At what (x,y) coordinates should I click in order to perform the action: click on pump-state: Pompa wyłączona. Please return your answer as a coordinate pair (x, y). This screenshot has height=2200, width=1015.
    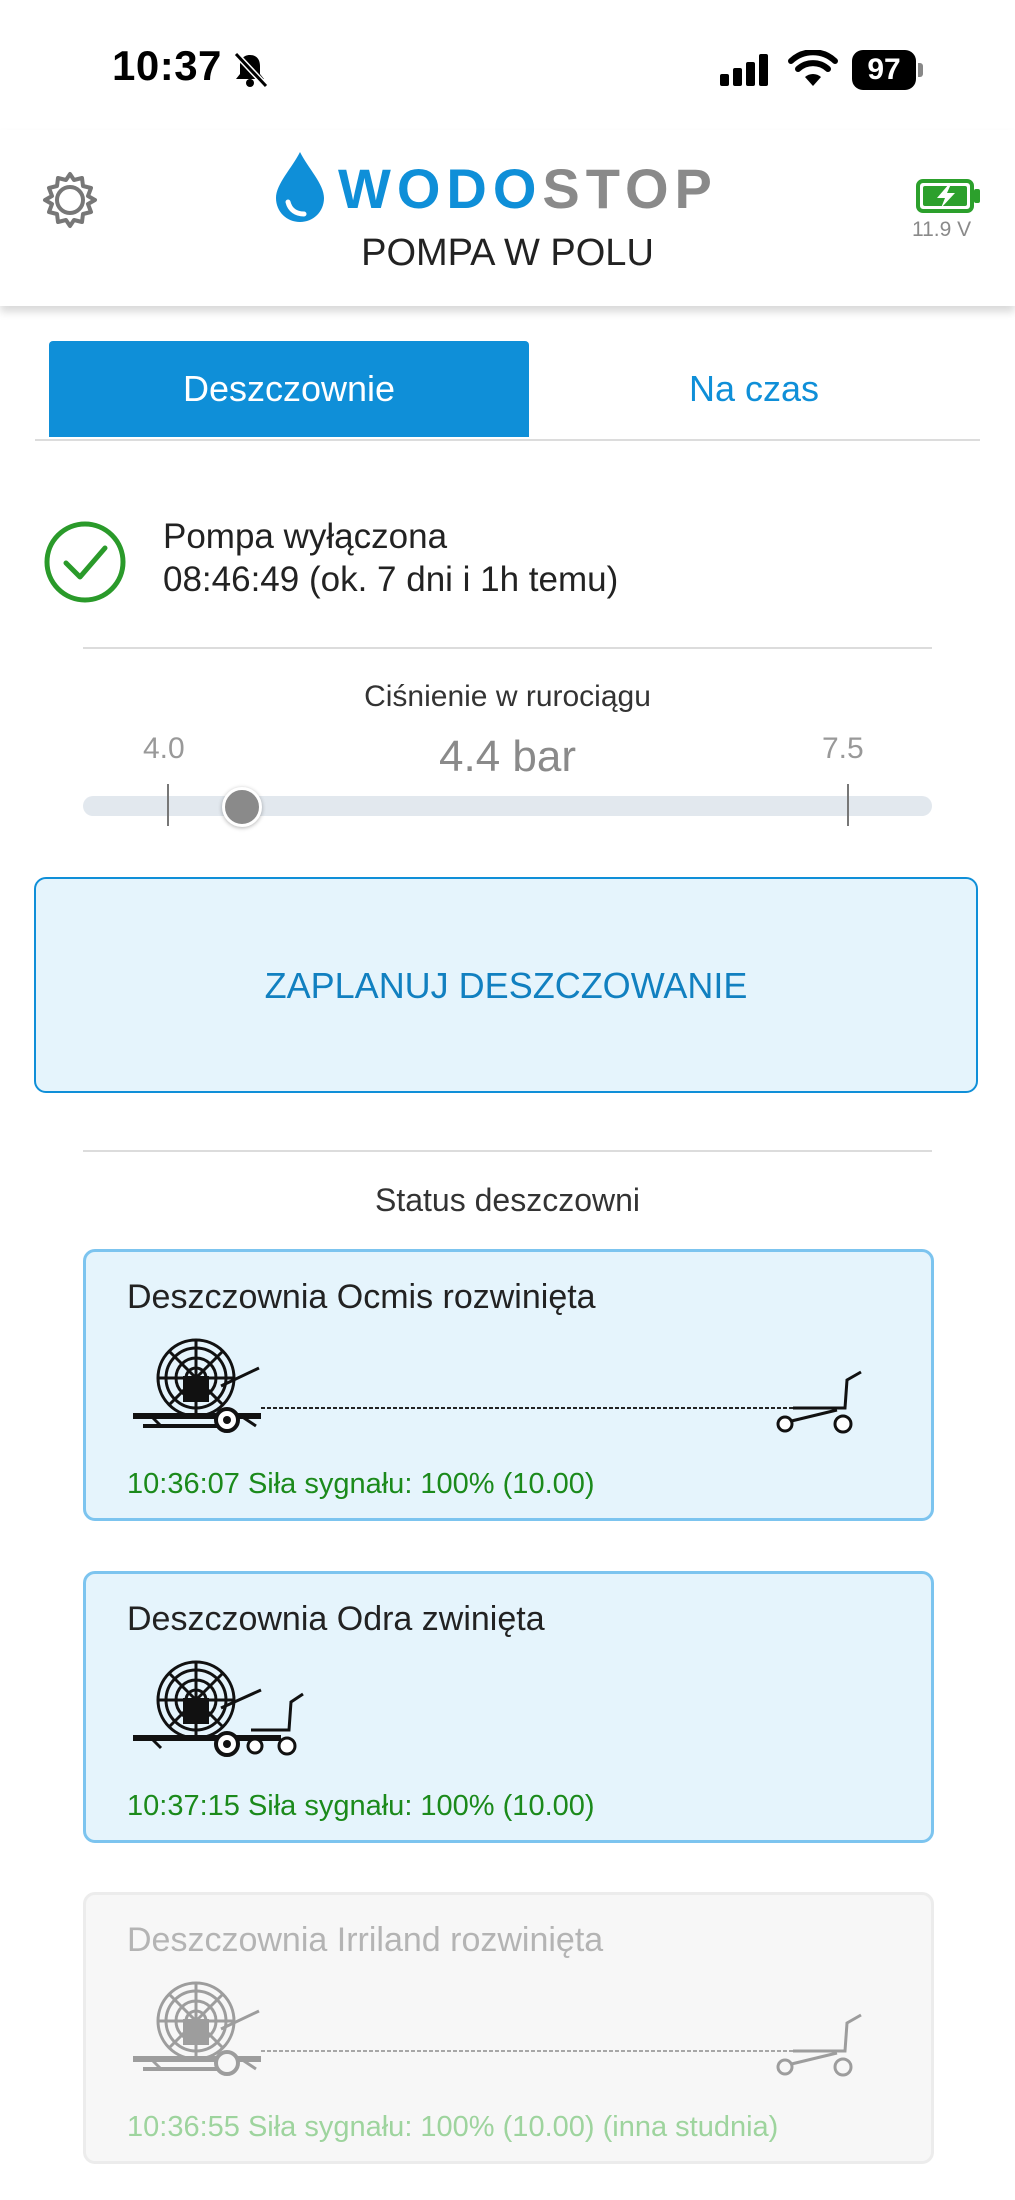
    Looking at the image, I should click on (305, 536).